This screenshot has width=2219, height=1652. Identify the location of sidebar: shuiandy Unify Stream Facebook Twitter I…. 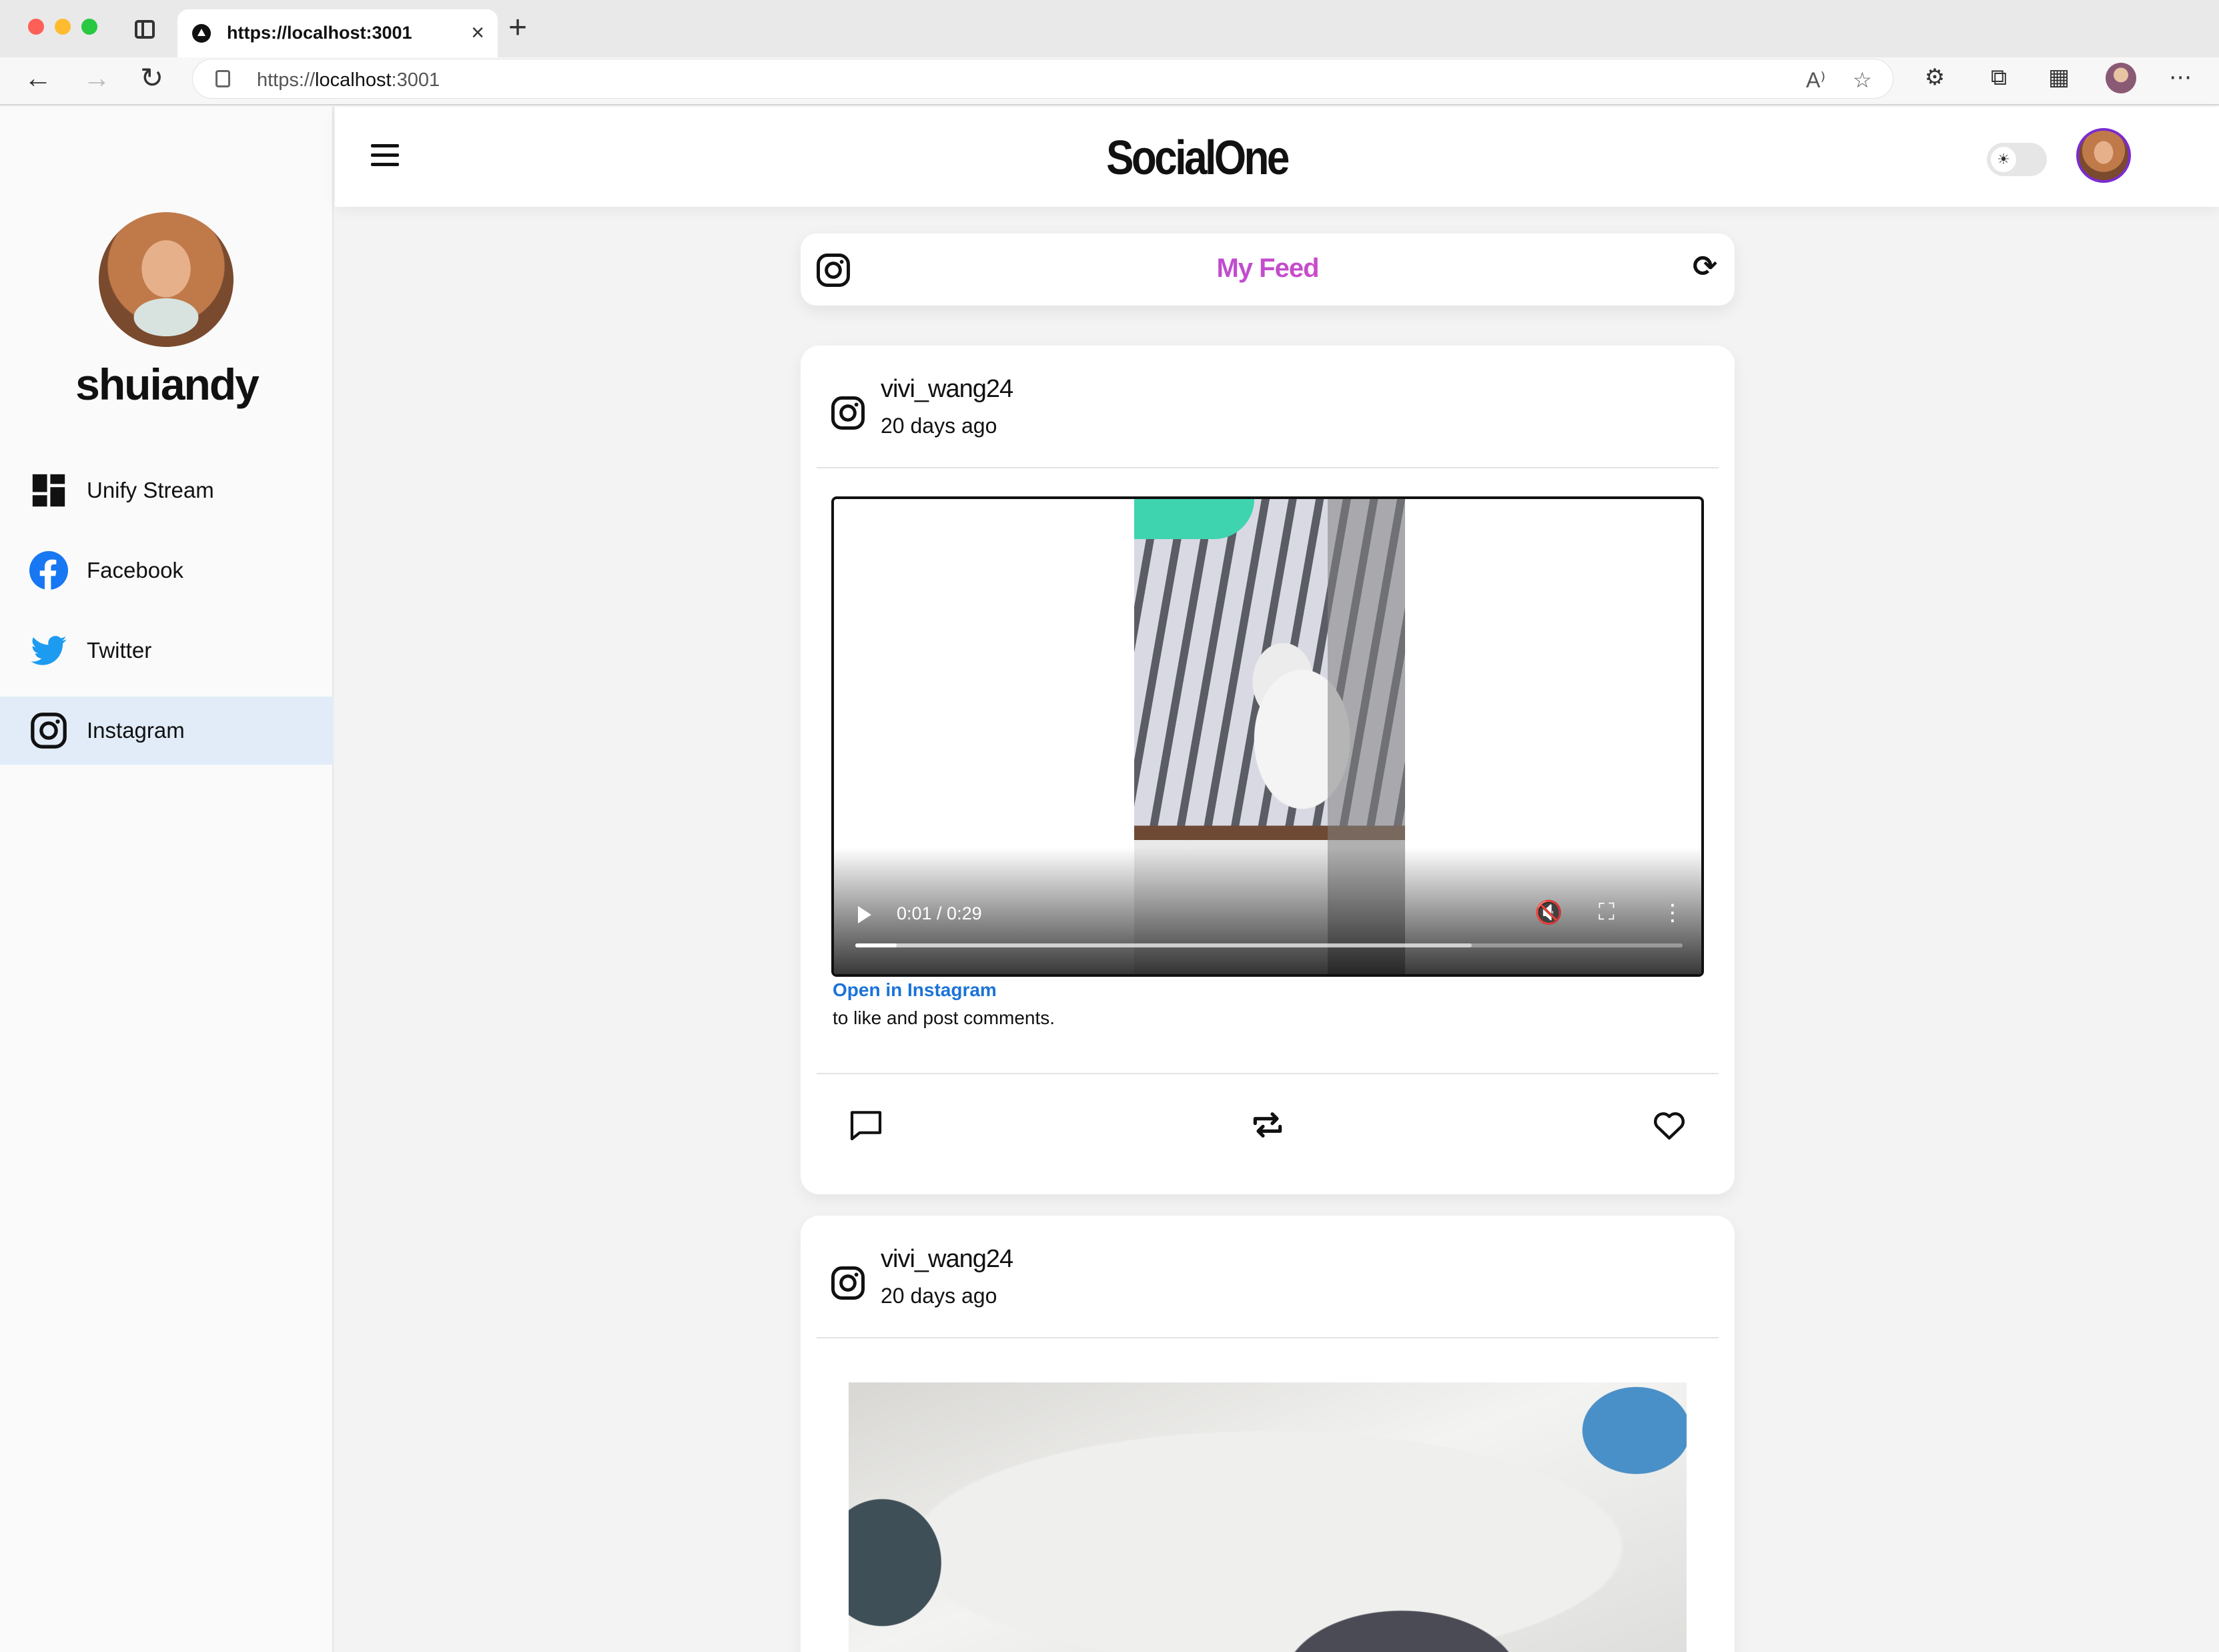
(167, 879).